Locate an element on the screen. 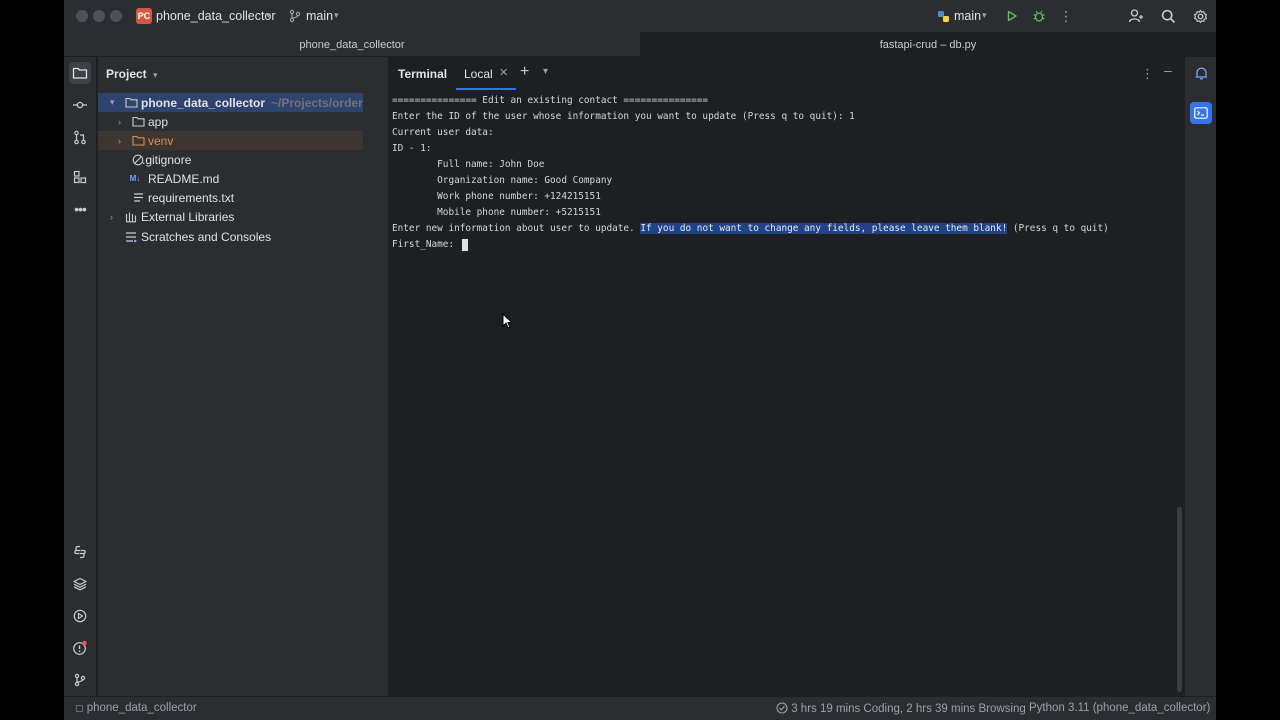 This screenshot has width=1280, height=720. library-icon is located at coordinates (131, 217).